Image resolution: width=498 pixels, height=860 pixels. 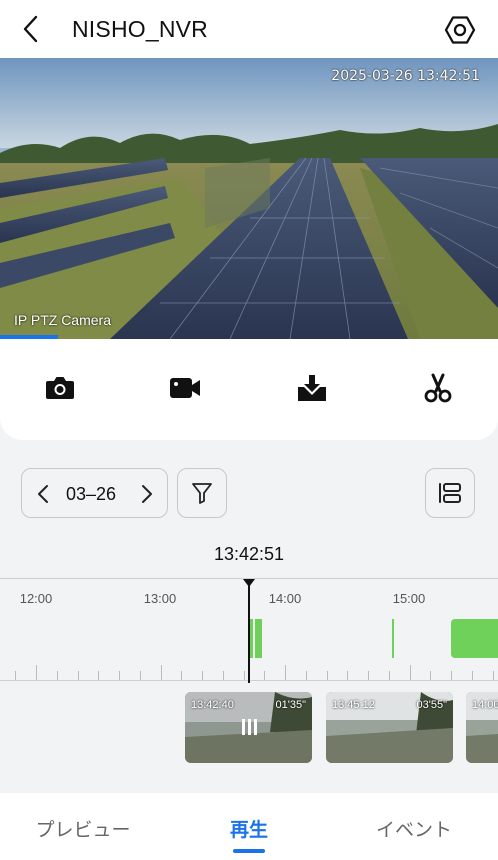 I want to click on settings-hexagon-icon, so click(x=460, y=30).